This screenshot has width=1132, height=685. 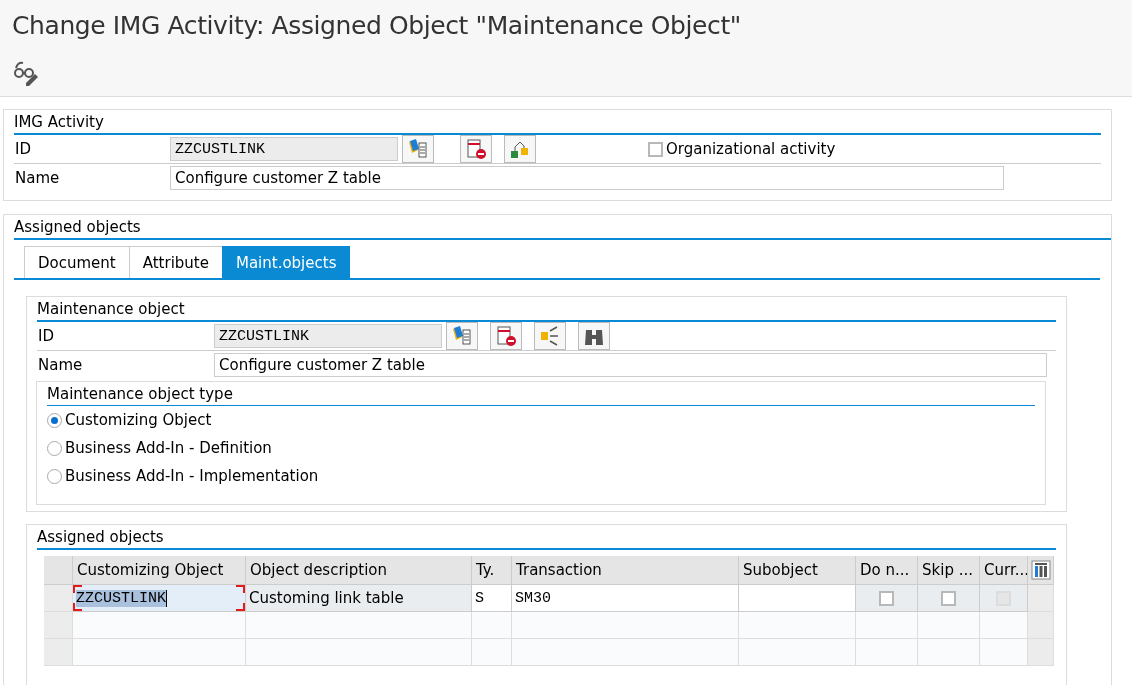 I want to click on distribute-arrows-icon, so click(x=550, y=336).